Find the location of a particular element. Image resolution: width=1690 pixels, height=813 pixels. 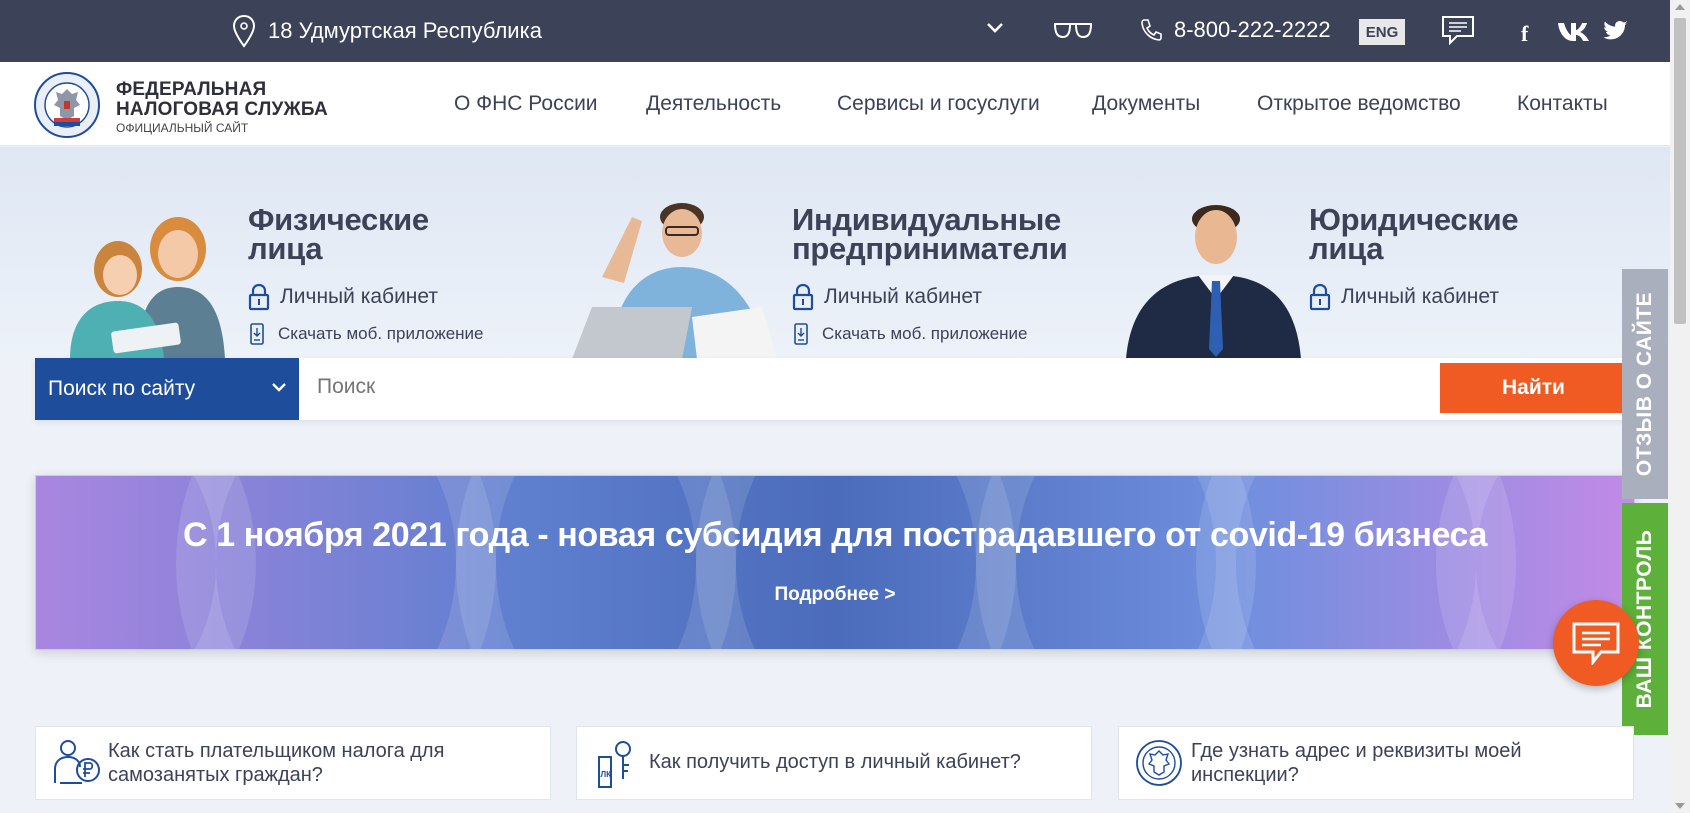

banner-more-link: Подробнее > is located at coordinates (835, 595).